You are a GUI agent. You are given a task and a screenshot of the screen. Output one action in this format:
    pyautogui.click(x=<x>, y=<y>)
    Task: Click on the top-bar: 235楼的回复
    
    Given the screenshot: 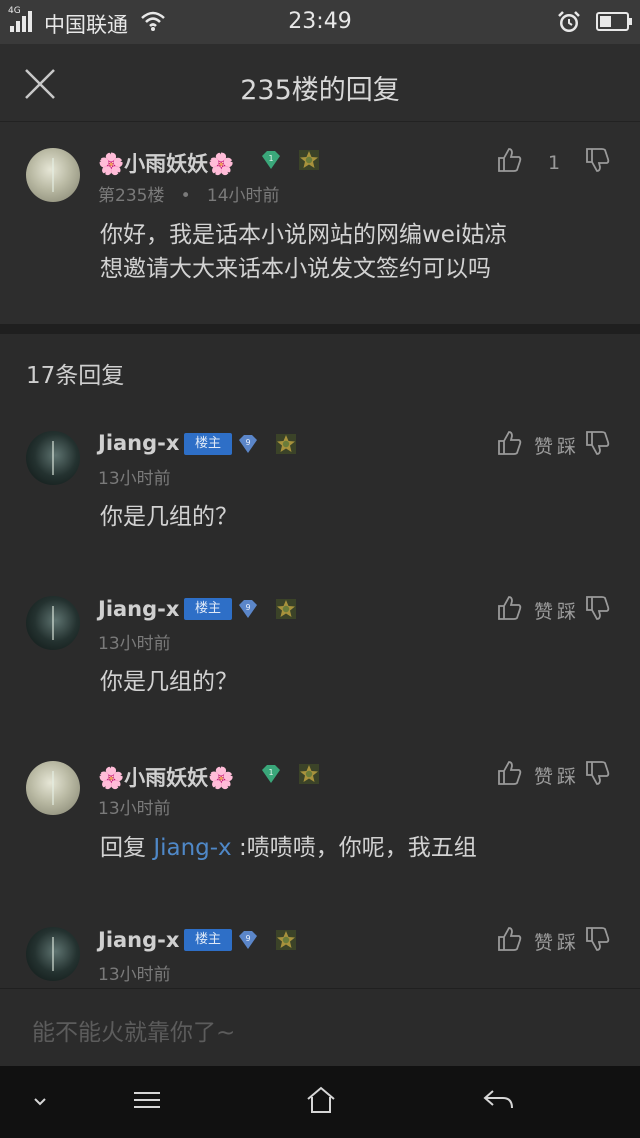 What is the action you would take?
    pyautogui.click(x=320, y=83)
    